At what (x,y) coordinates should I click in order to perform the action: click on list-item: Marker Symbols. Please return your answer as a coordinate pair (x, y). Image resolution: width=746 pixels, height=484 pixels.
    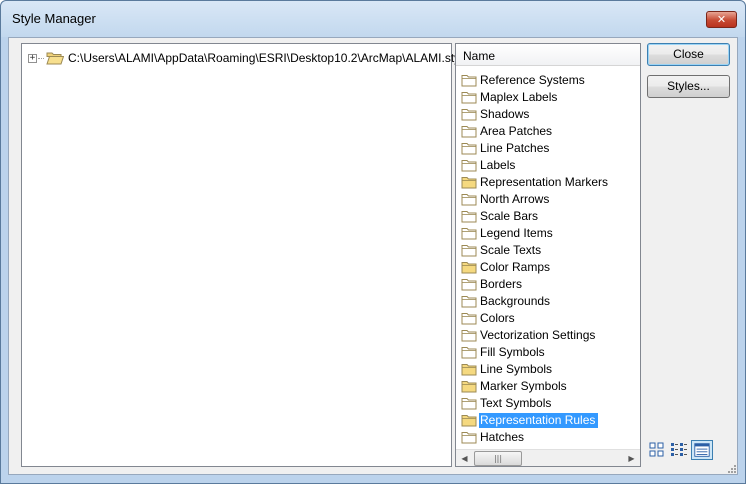
    Looking at the image, I should click on (548, 386).